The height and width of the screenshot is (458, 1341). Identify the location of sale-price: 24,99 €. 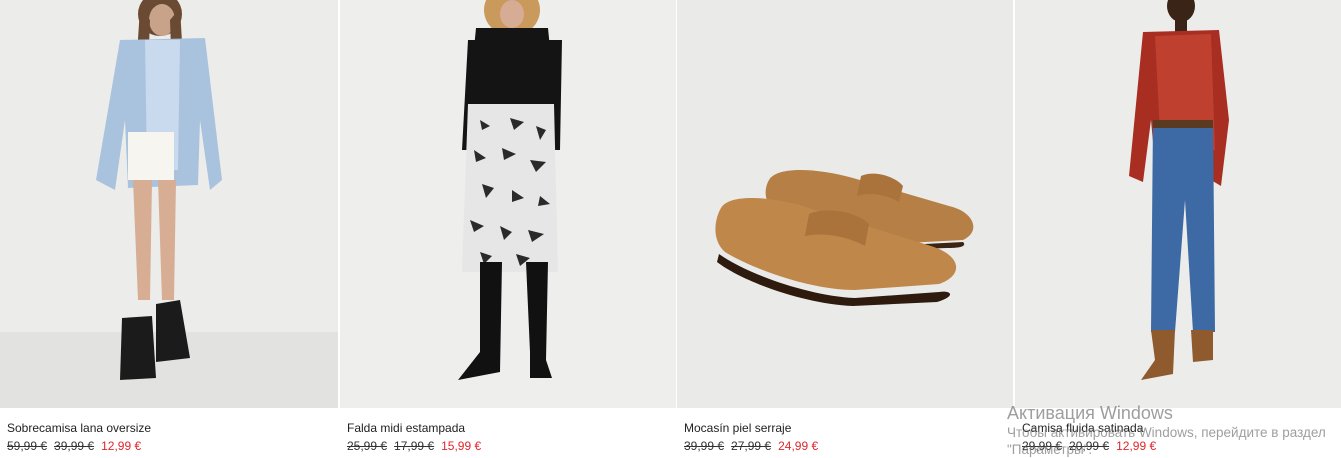
(798, 446).